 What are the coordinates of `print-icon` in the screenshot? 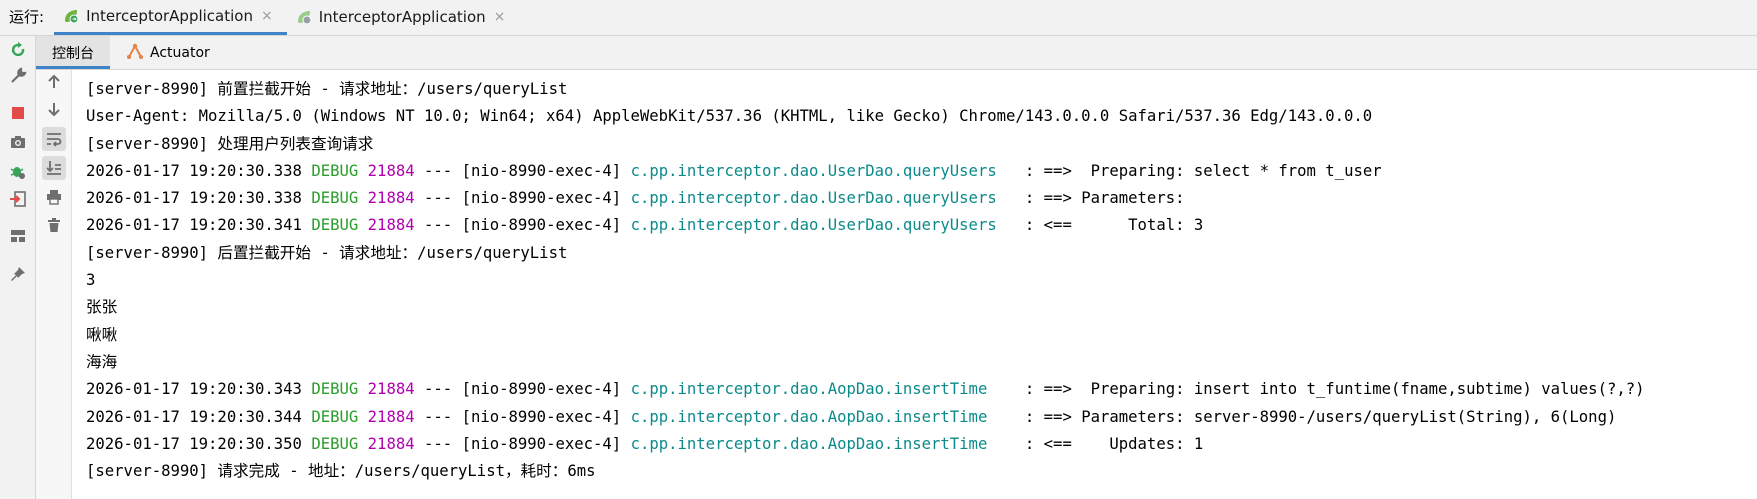 It's located at (54, 197).